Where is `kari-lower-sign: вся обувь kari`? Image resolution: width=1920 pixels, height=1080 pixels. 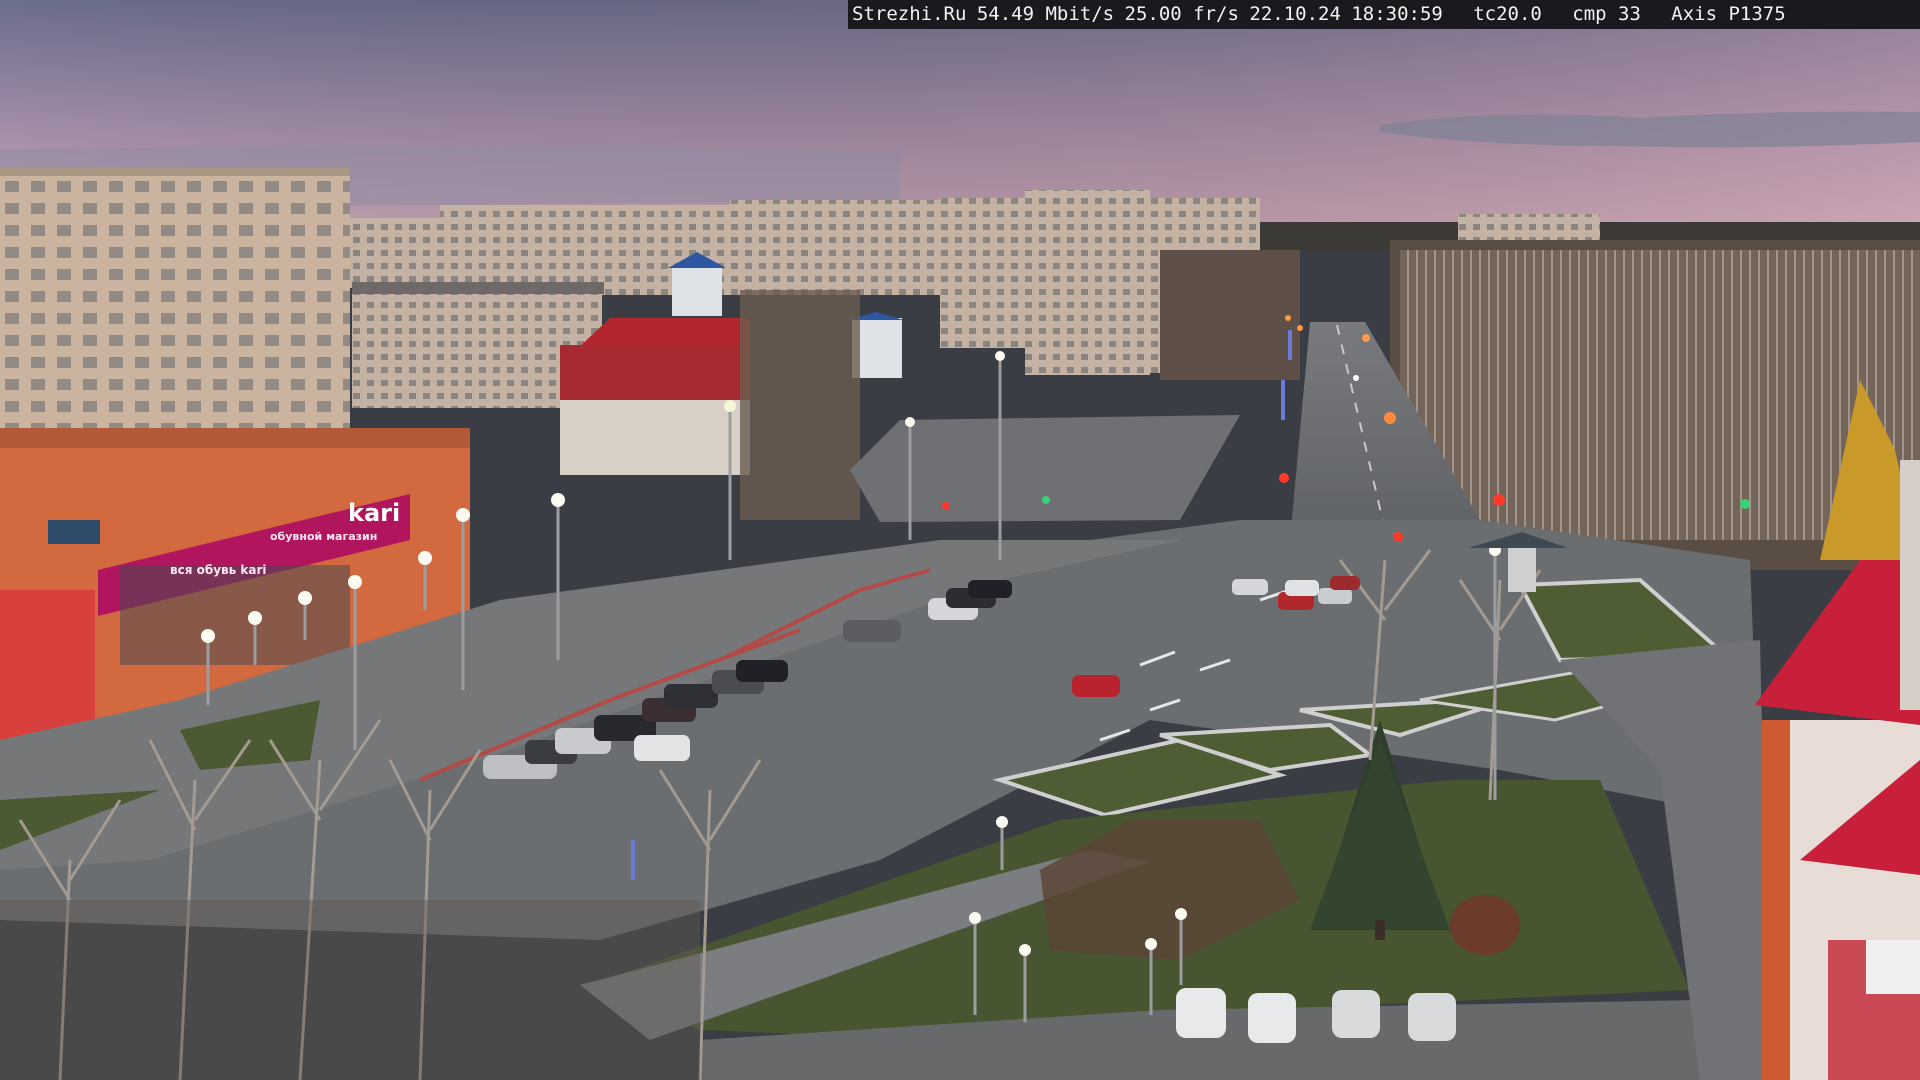
kari-lower-sign: вся обувь kari is located at coordinates (218, 570).